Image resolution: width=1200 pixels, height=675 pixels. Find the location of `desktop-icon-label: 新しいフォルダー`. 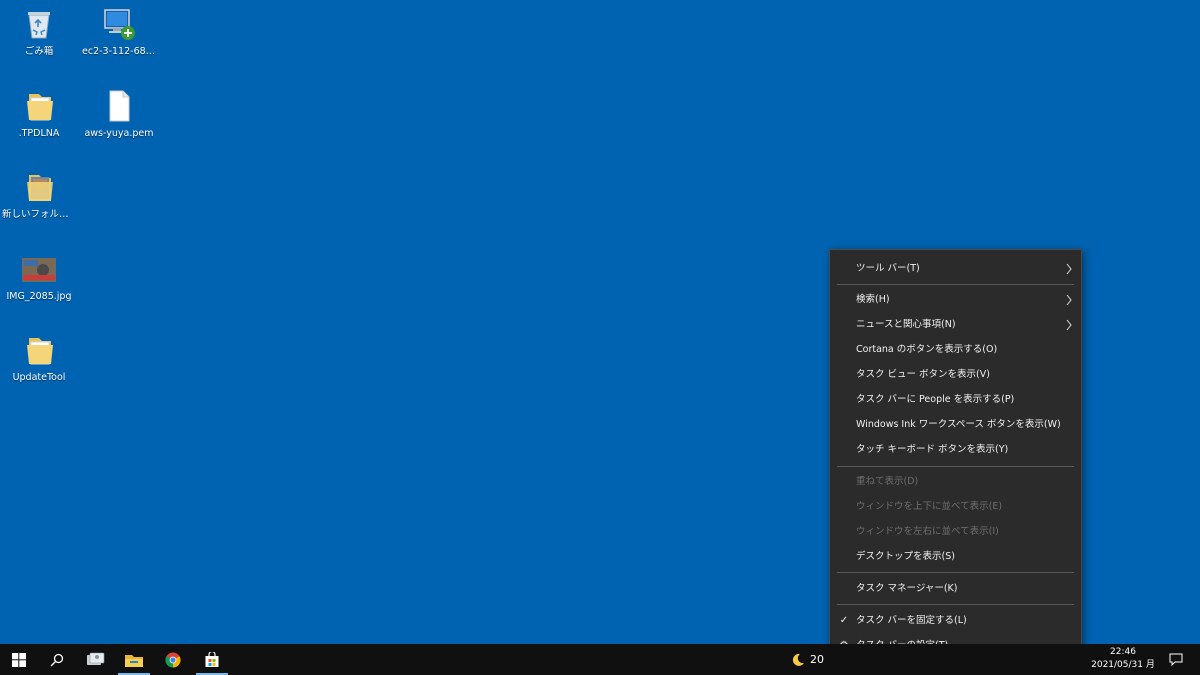

desktop-icon-label: 新しいフォルダー is located at coordinates (40, 214).